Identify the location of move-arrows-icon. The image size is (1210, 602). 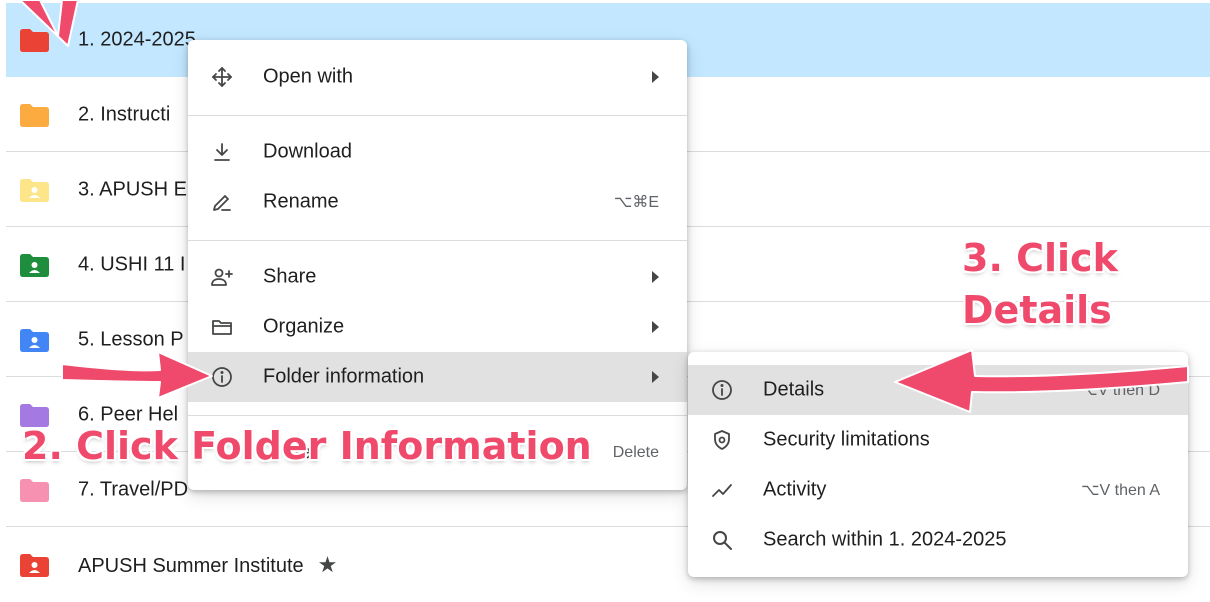
(222, 77).